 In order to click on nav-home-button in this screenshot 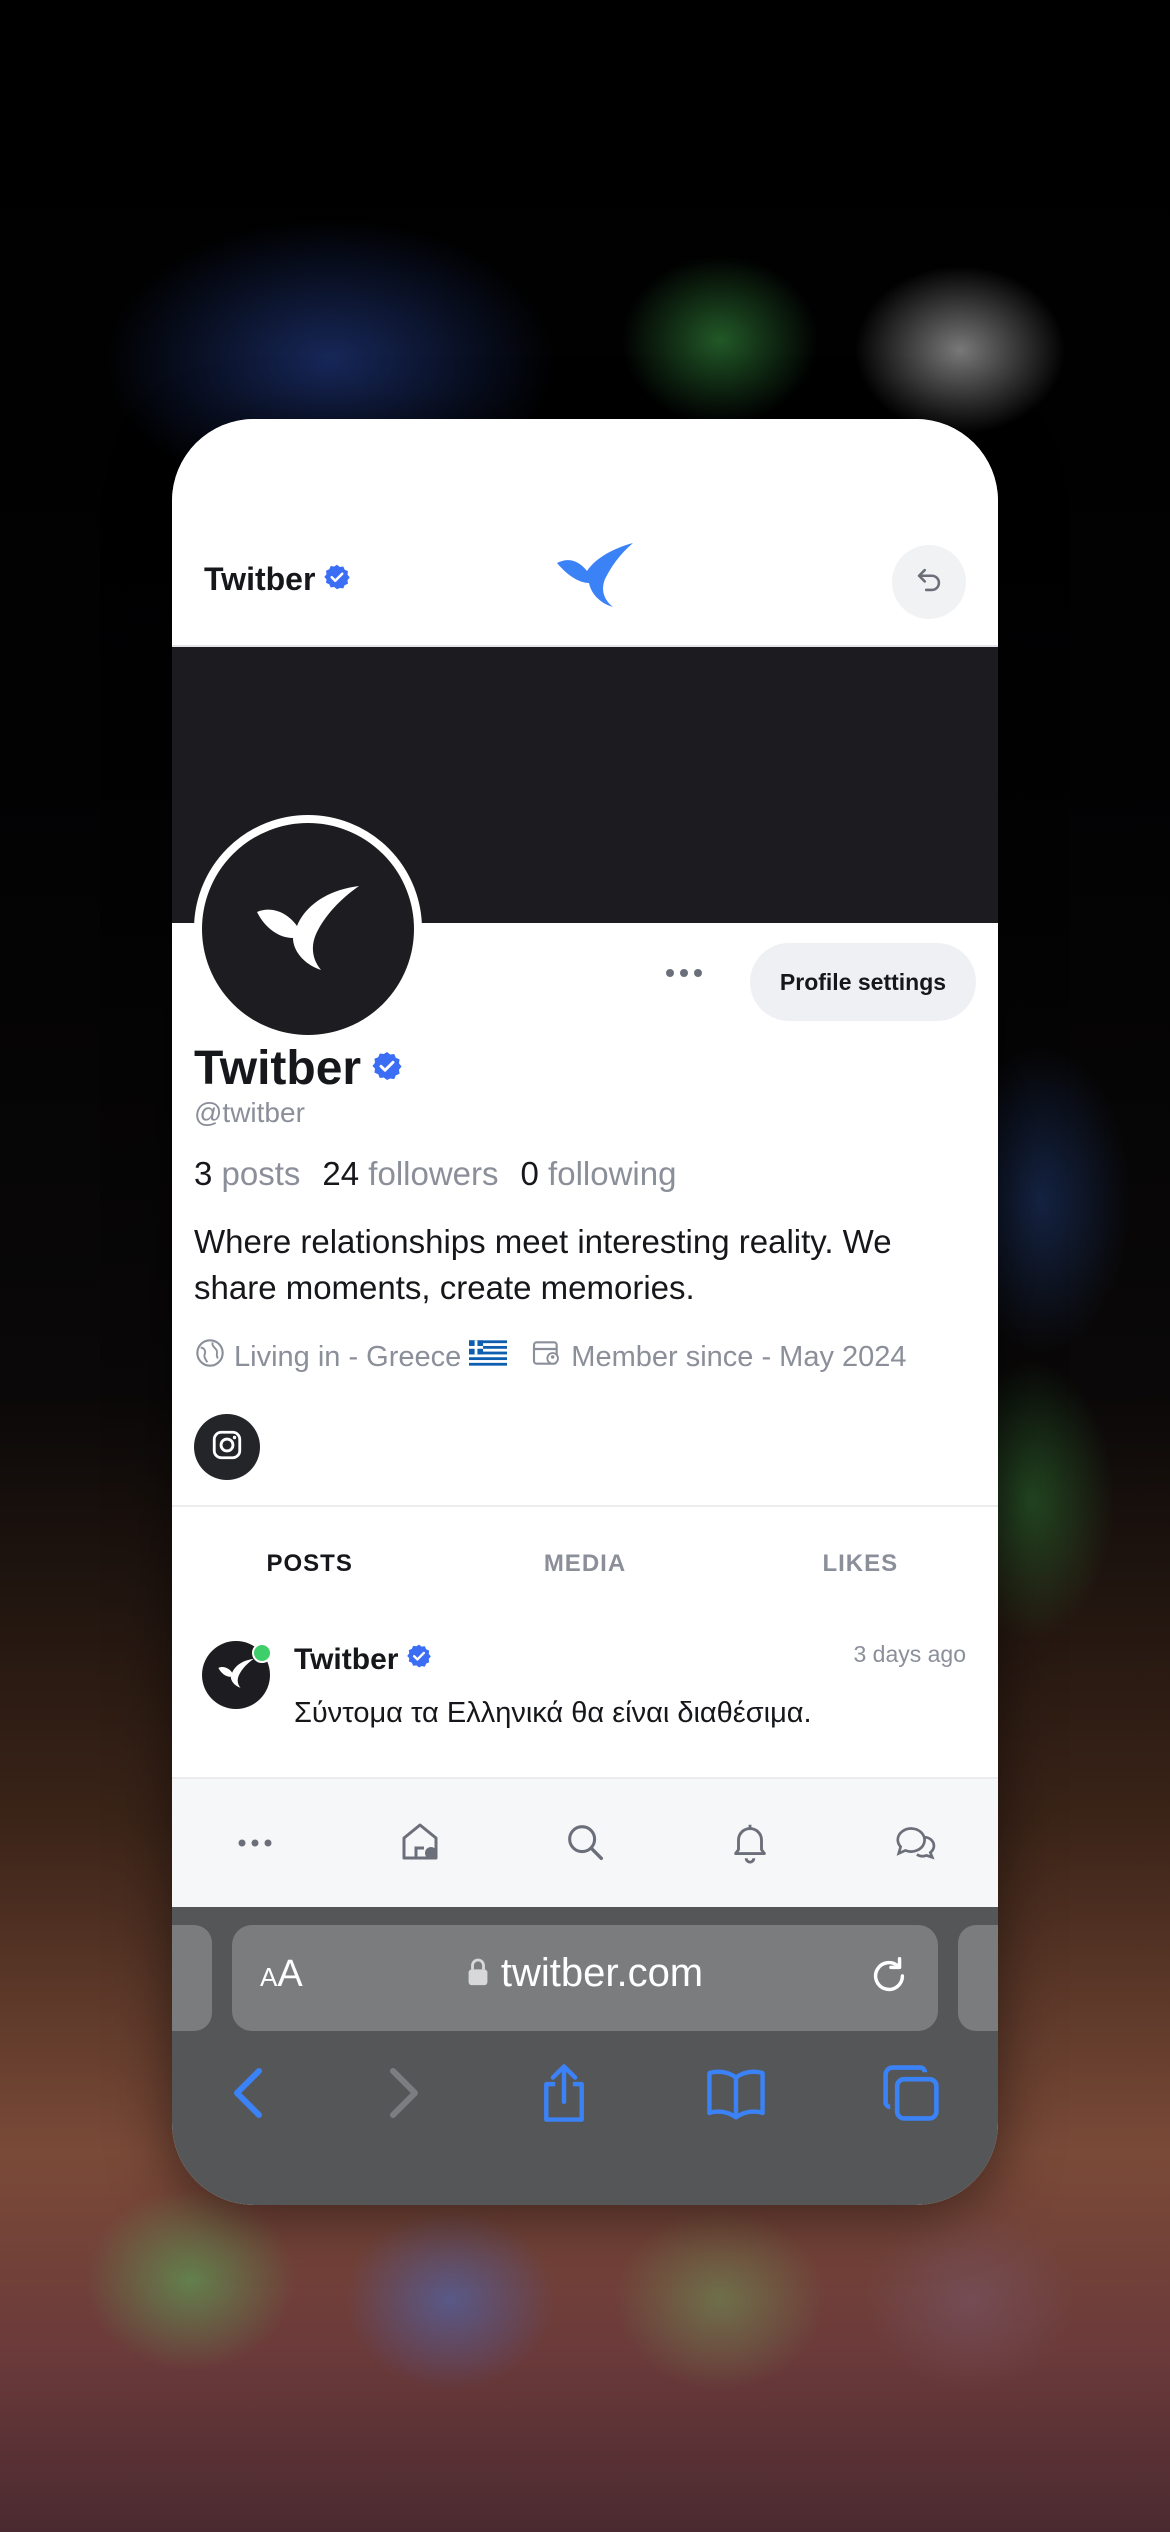, I will do `click(420, 1844)`.